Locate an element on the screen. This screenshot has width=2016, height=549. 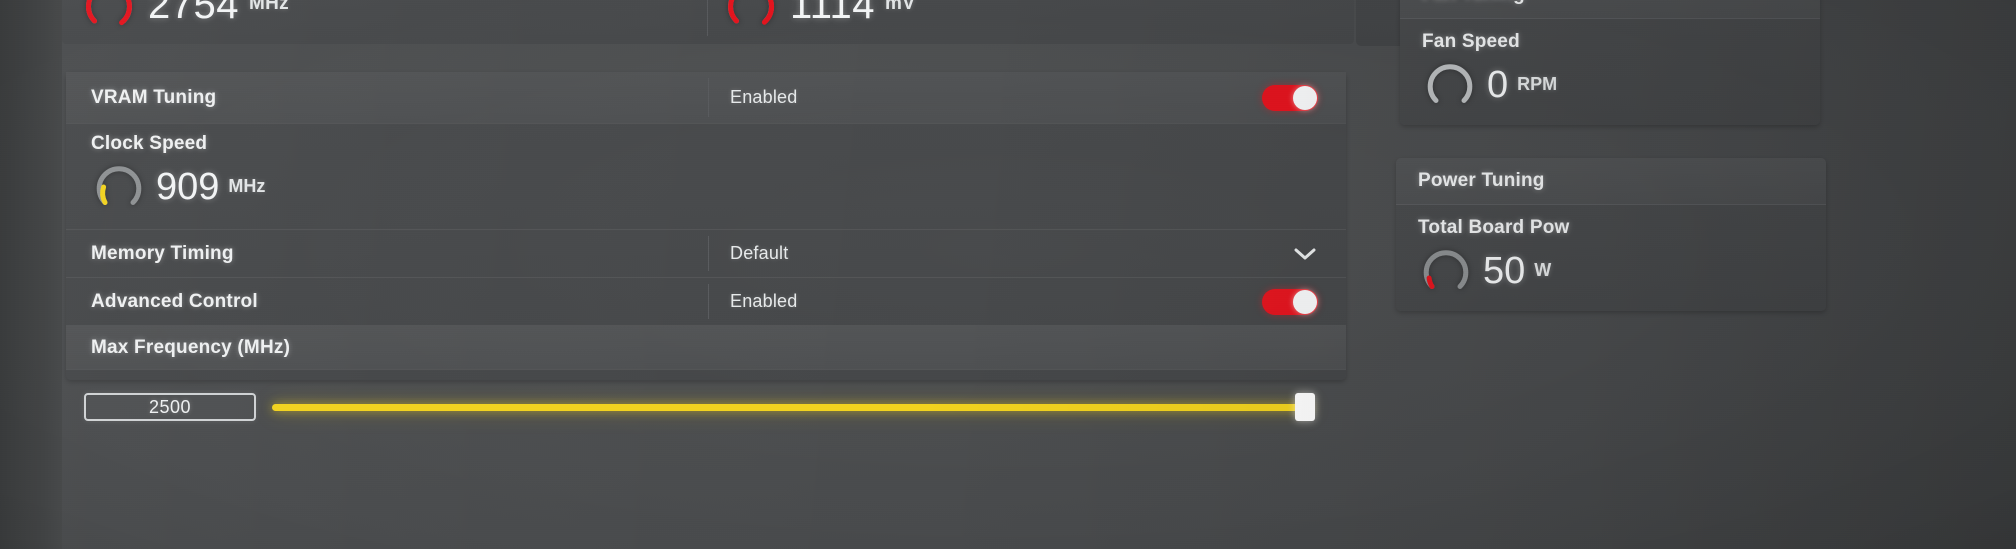
total-board-power-unit: W is located at coordinates (1543, 269).